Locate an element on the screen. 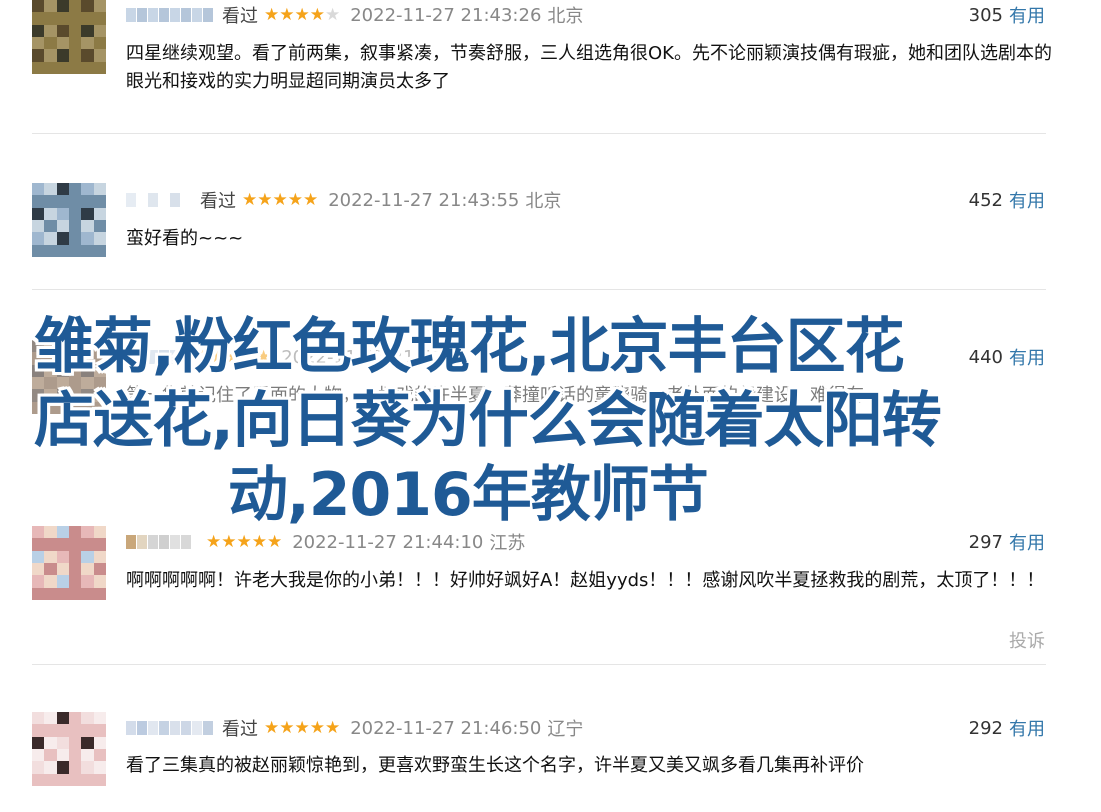 The height and width of the screenshot is (812, 1101). vote-count: 440 is located at coordinates (985, 357).